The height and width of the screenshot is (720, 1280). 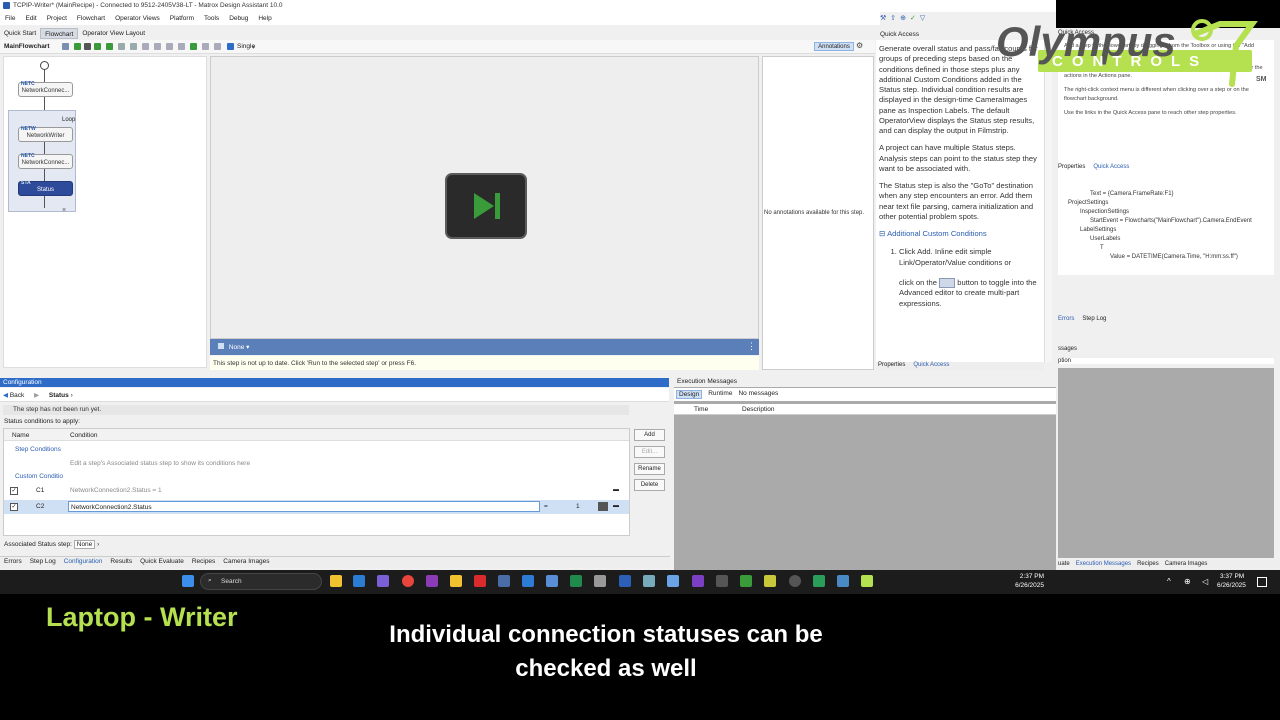 What do you see at coordinates (137, 18) in the screenshot?
I see `menu-operator-views: Operator Views` at bounding box center [137, 18].